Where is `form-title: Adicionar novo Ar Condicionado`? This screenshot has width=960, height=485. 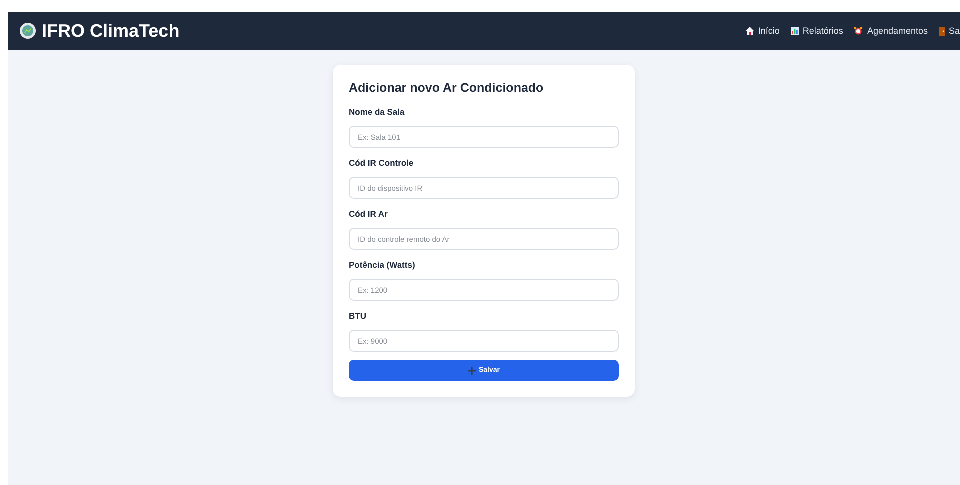
form-title: Adicionar novo Ar Condicionado is located at coordinates (447, 88).